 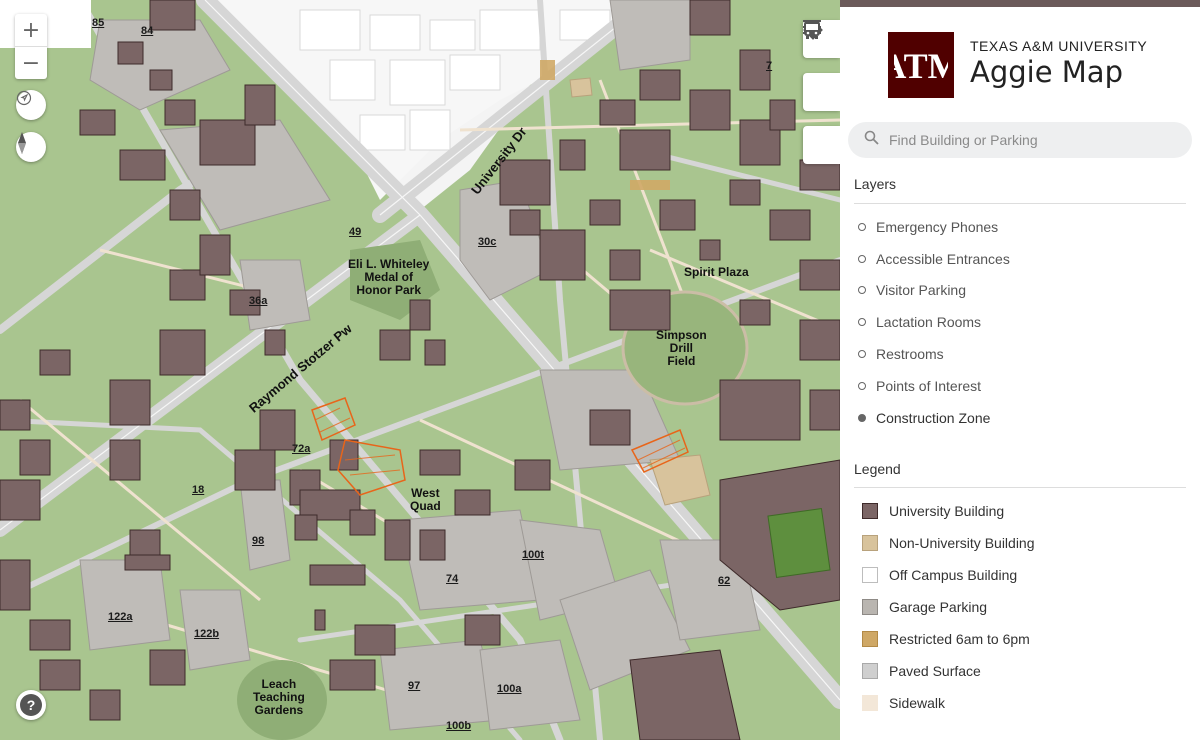 What do you see at coordinates (938, 607) in the screenshot?
I see `legend-label: Garage Parking` at bounding box center [938, 607].